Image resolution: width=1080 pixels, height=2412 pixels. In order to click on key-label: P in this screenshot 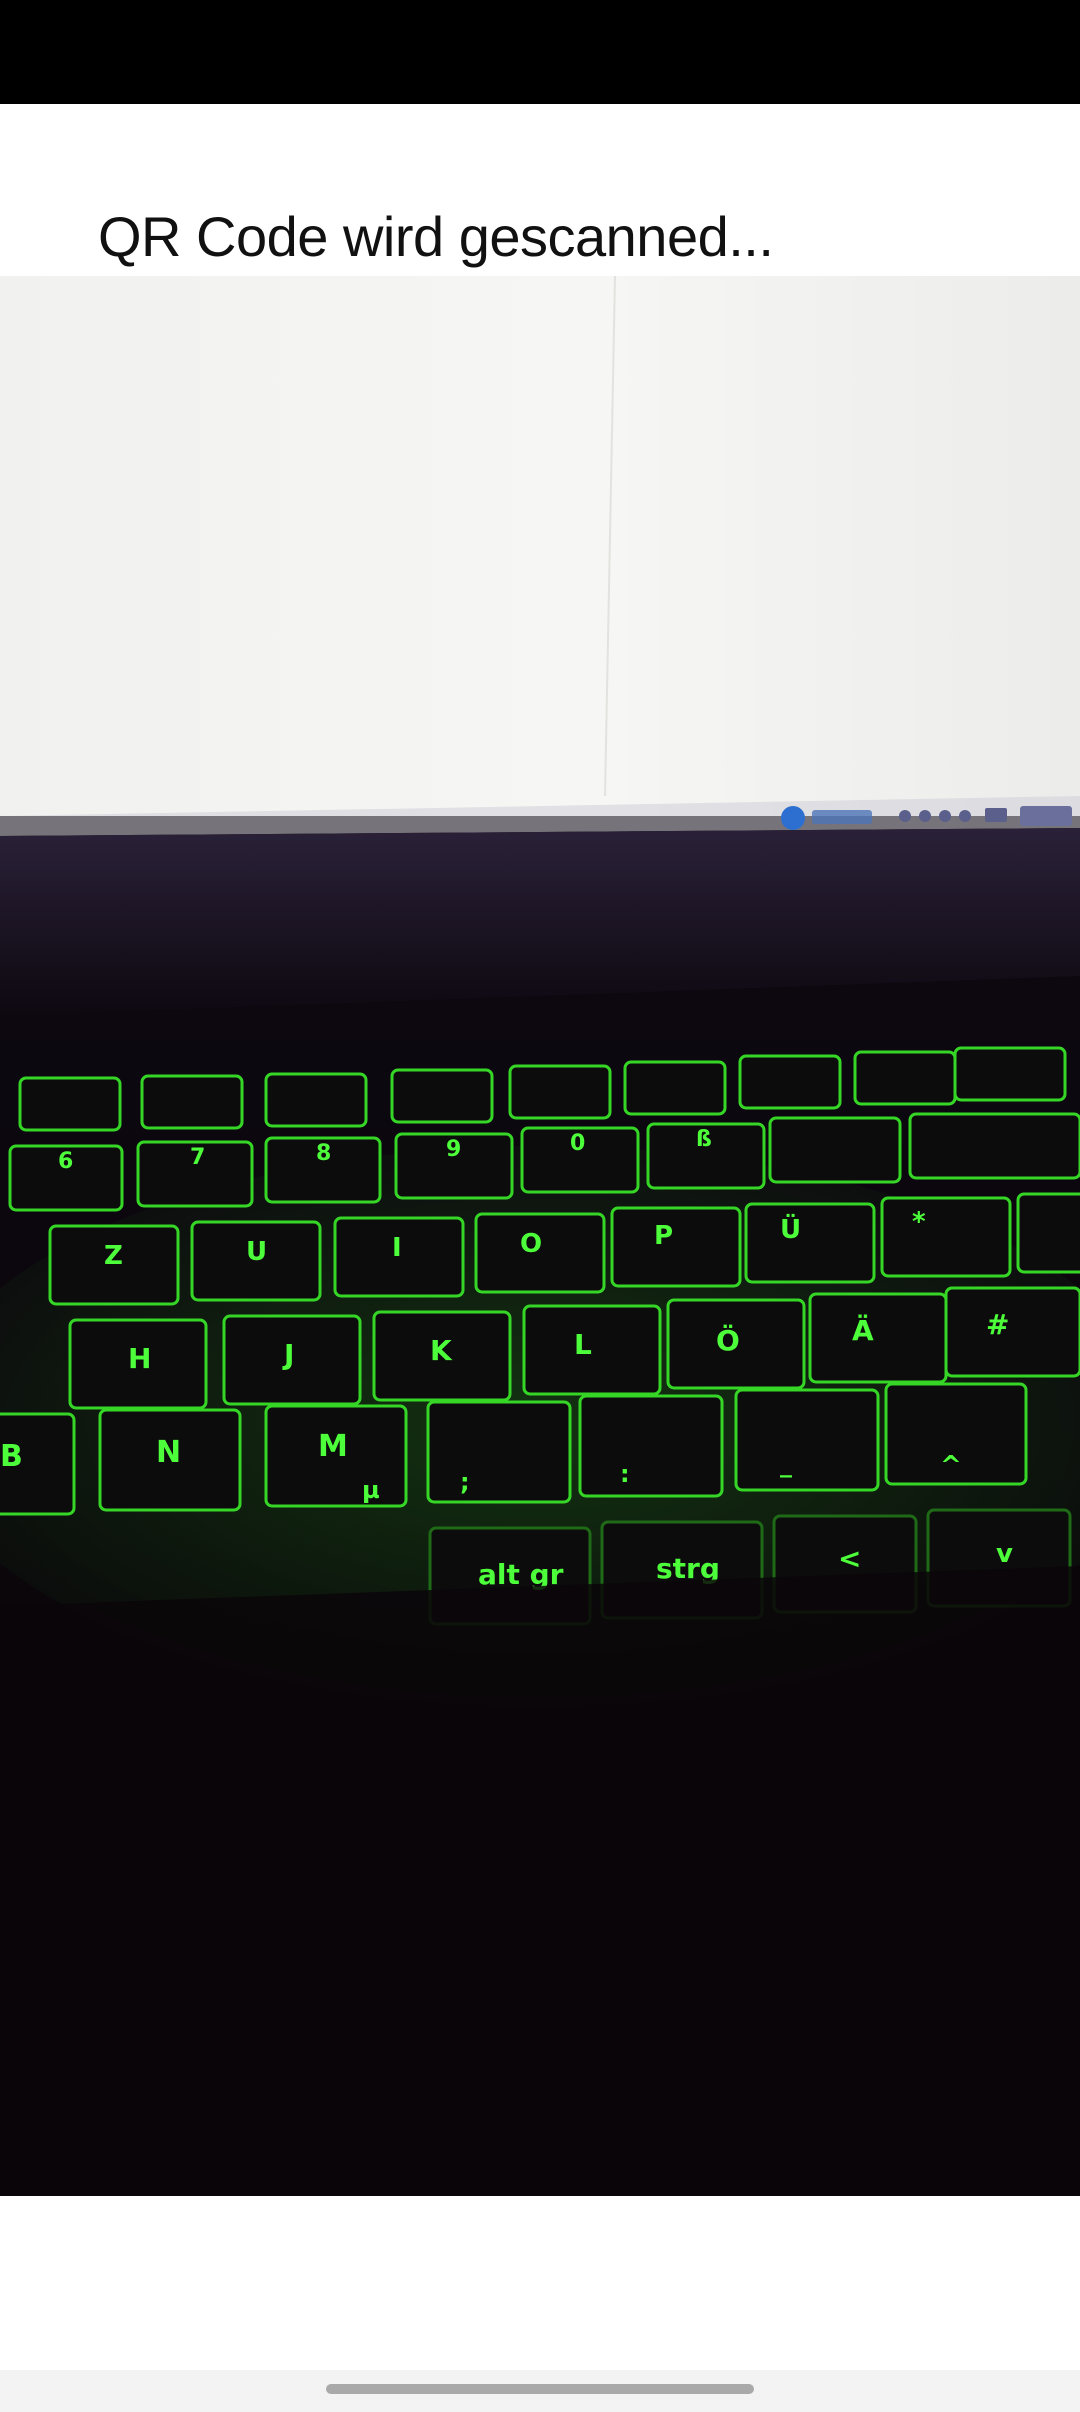, I will do `click(663, 1236)`.